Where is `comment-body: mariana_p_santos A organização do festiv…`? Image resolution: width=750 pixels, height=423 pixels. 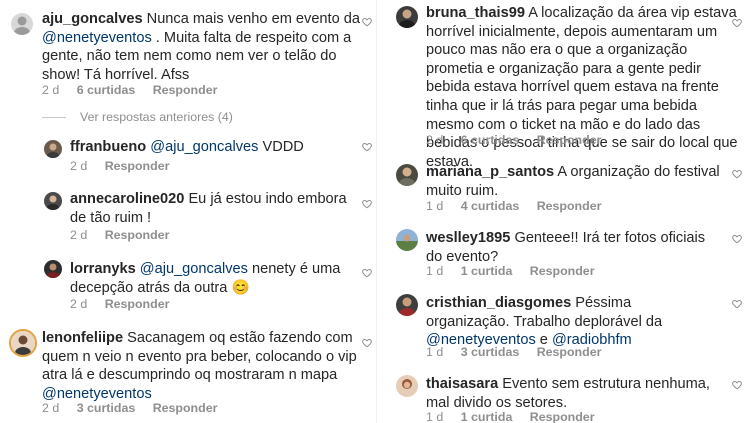 comment-body: mariana_p_santos A organização do festiv… is located at coordinates (576, 181).